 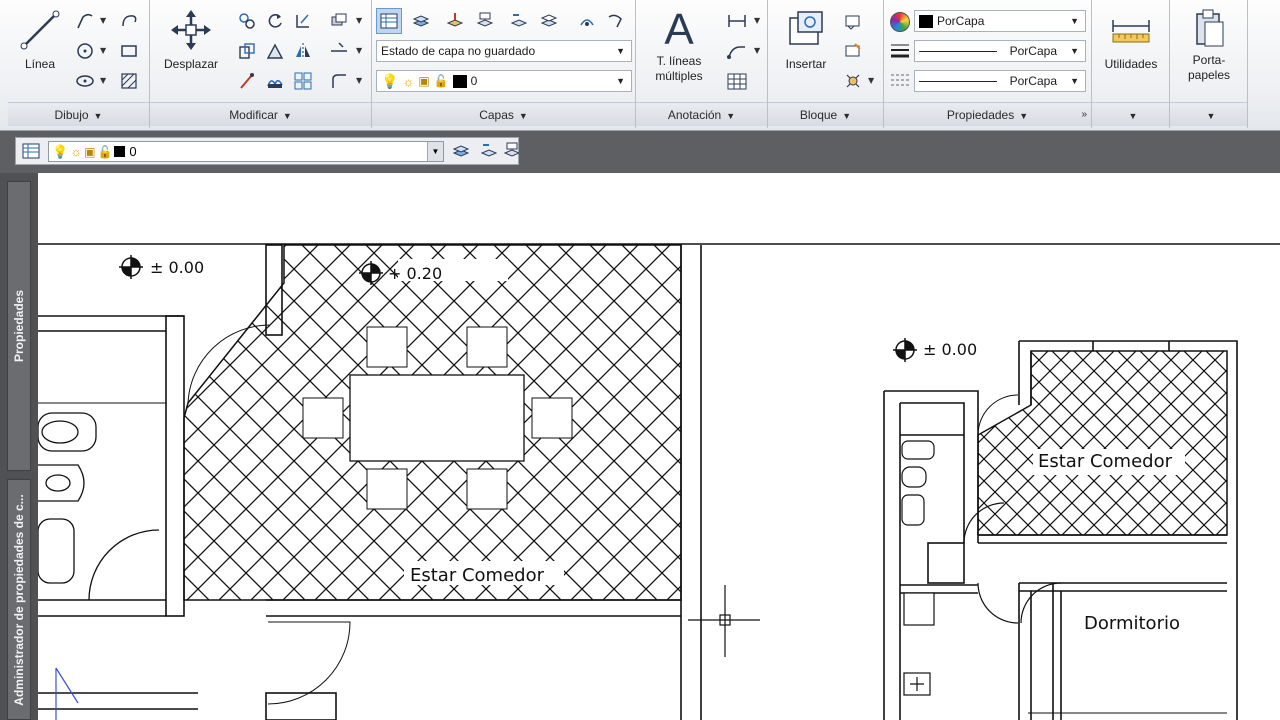 What do you see at coordinates (40, 30) in the screenshot?
I see `line-icon` at bounding box center [40, 30].